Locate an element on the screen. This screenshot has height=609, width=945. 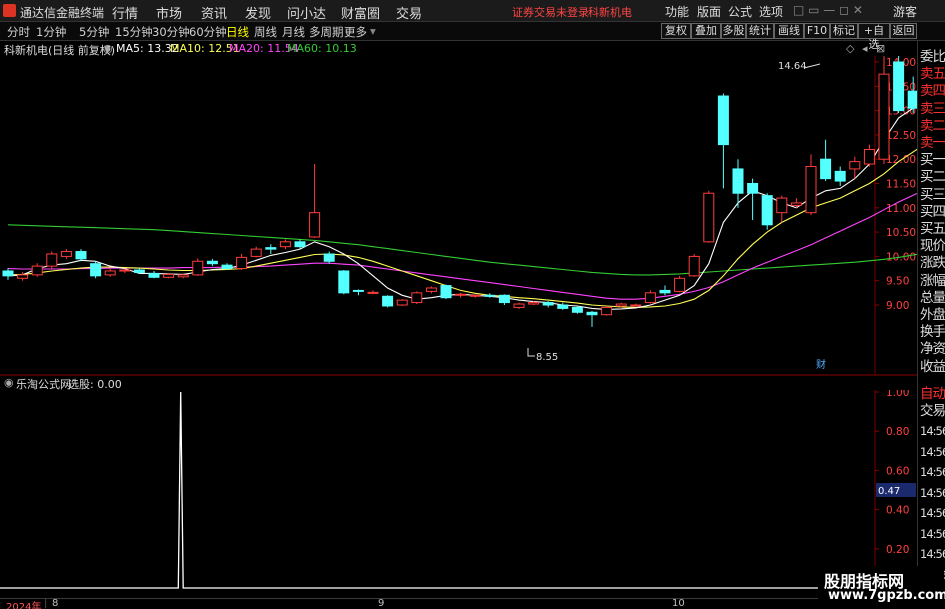
menu-gongshi: 公式 is located at coordinates (740, 11).